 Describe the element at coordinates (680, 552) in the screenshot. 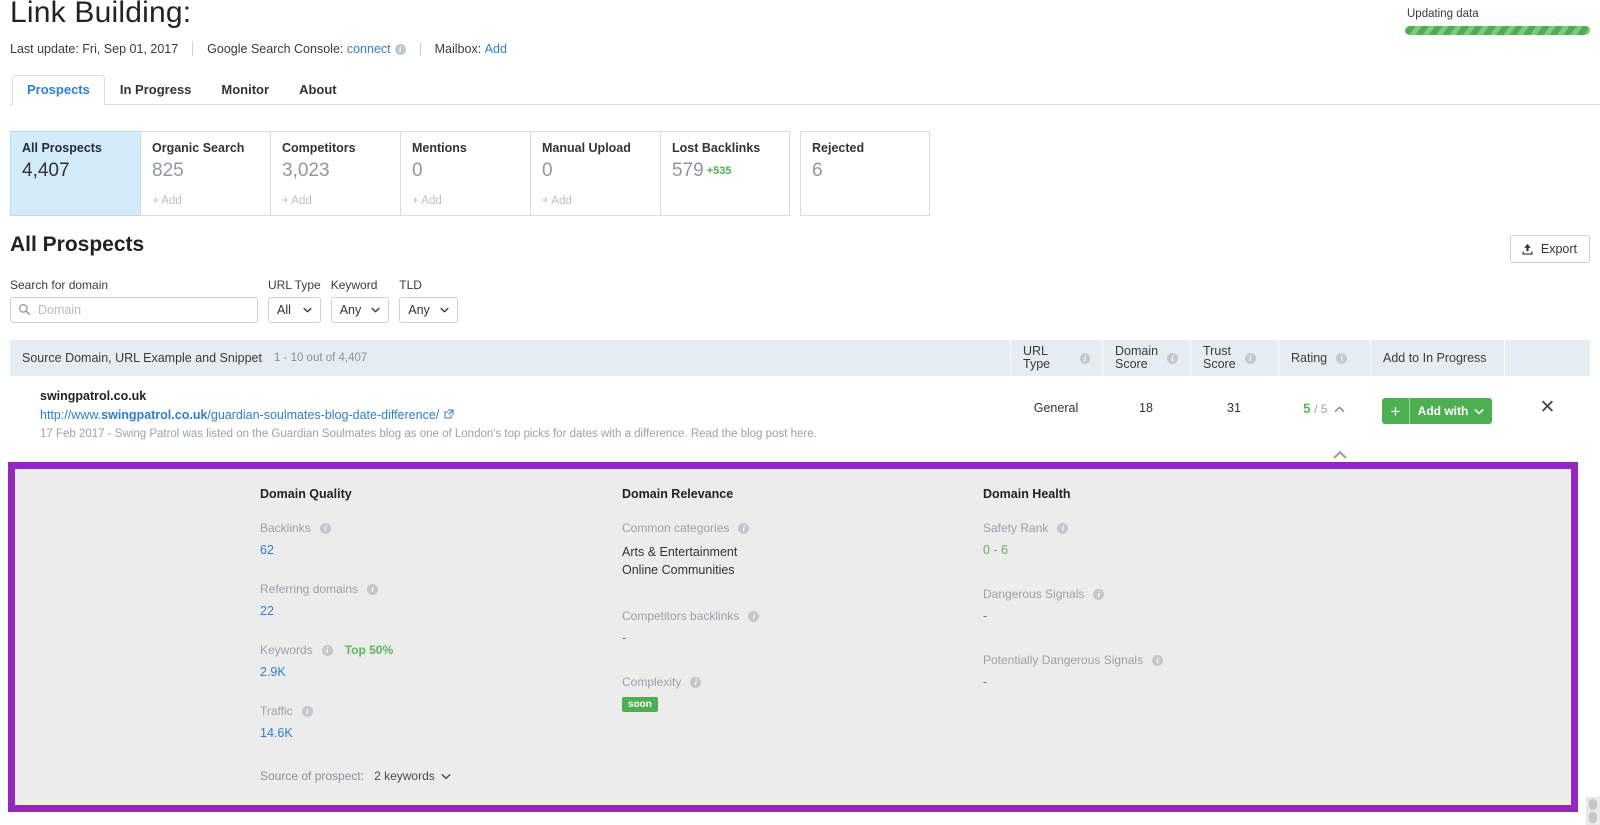

I see `common-category-1: Arts & Entertainment` at that location.